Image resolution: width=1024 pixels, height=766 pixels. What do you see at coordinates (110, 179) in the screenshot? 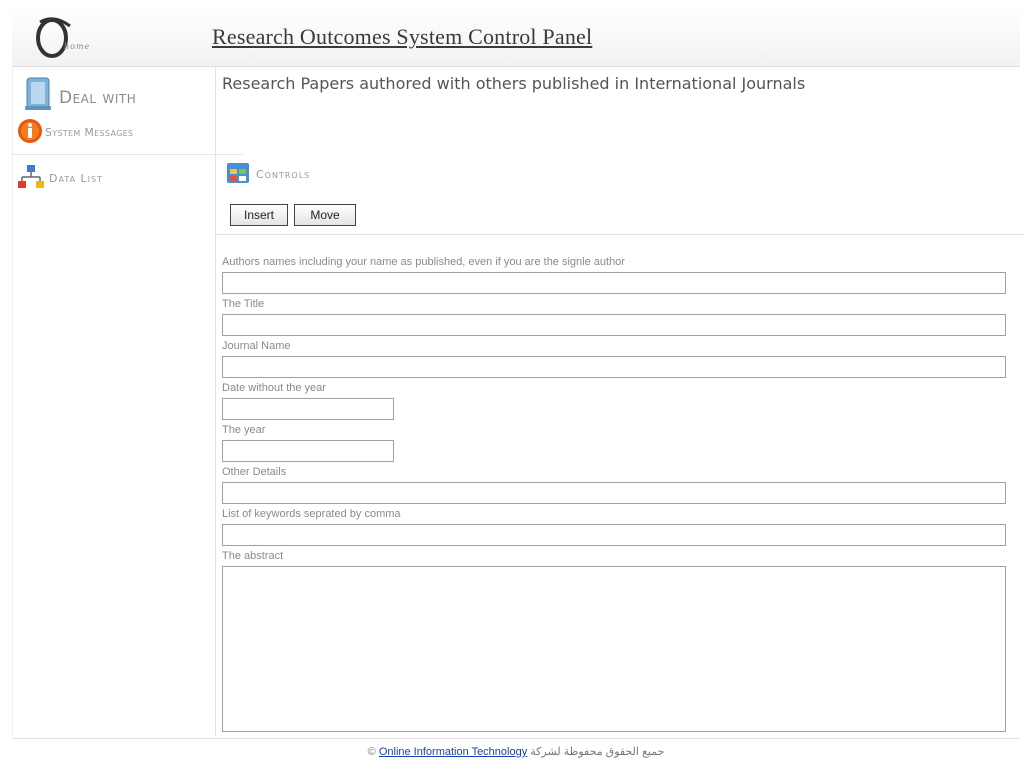
I see `sidebar-item-data-list: Data List` at bounding box center [110, 179].